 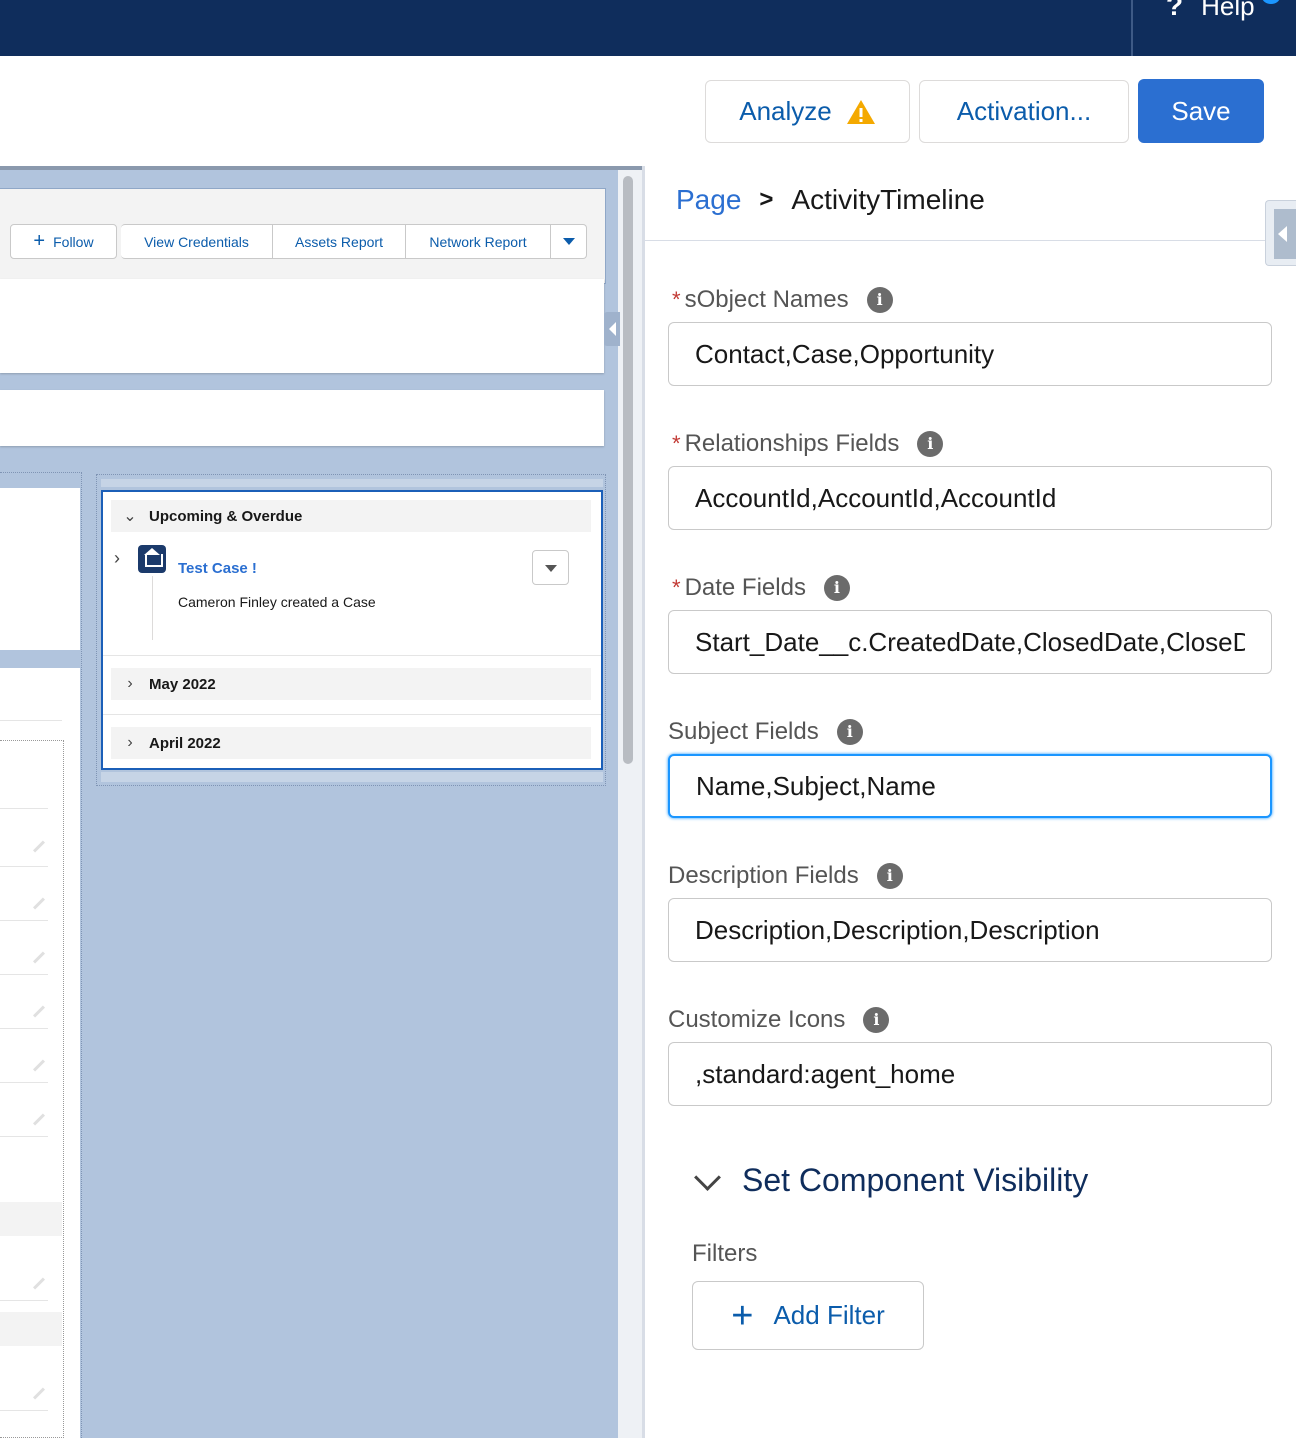 I want to click on add-filter-label: Add Filter, so click(x=829, y=1315).